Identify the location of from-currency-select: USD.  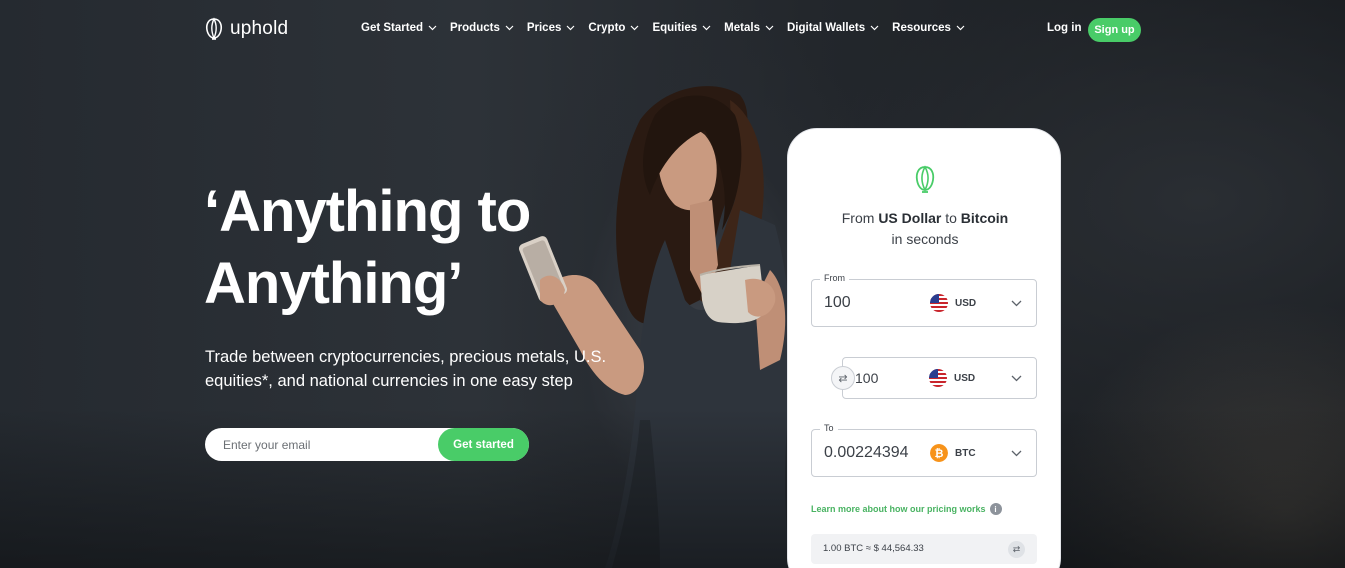
(953, 303).